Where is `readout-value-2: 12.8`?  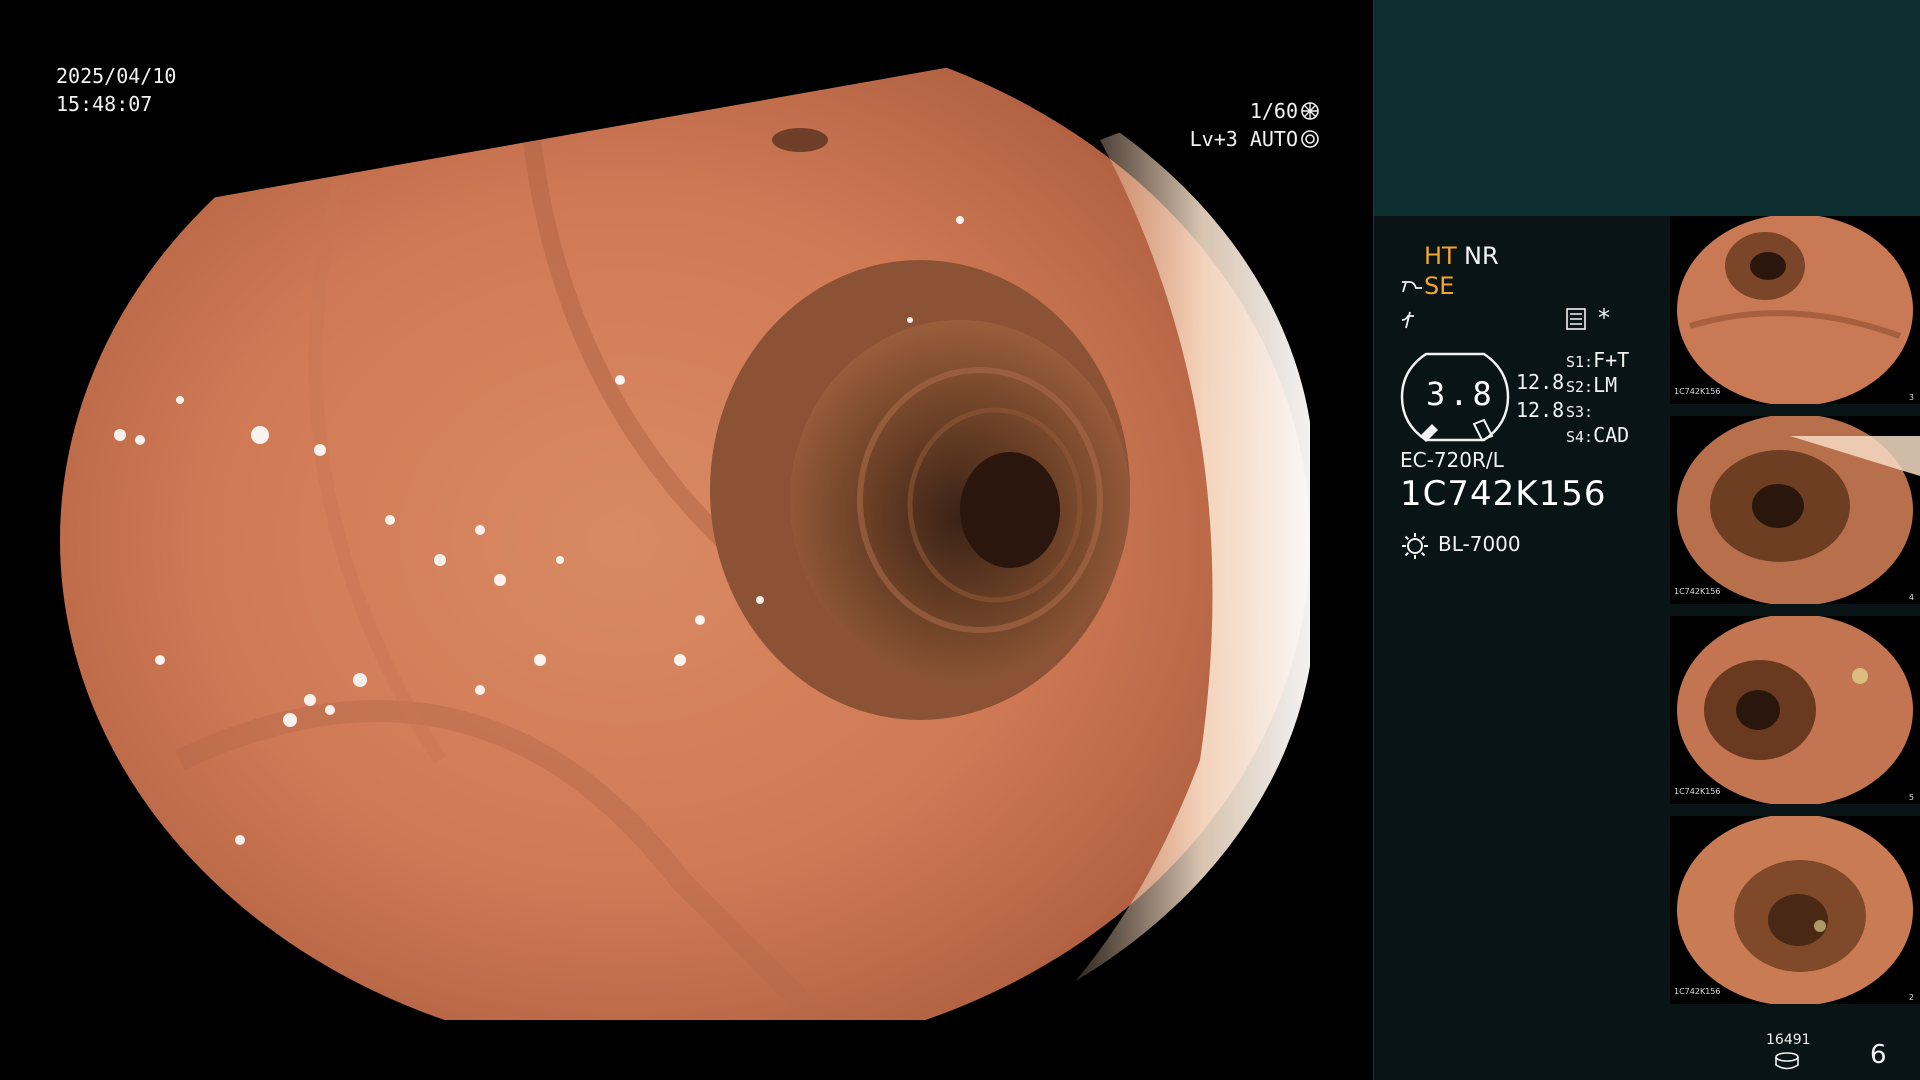 readout-value-2: 12.8 is located at coordinates (1540, 410).